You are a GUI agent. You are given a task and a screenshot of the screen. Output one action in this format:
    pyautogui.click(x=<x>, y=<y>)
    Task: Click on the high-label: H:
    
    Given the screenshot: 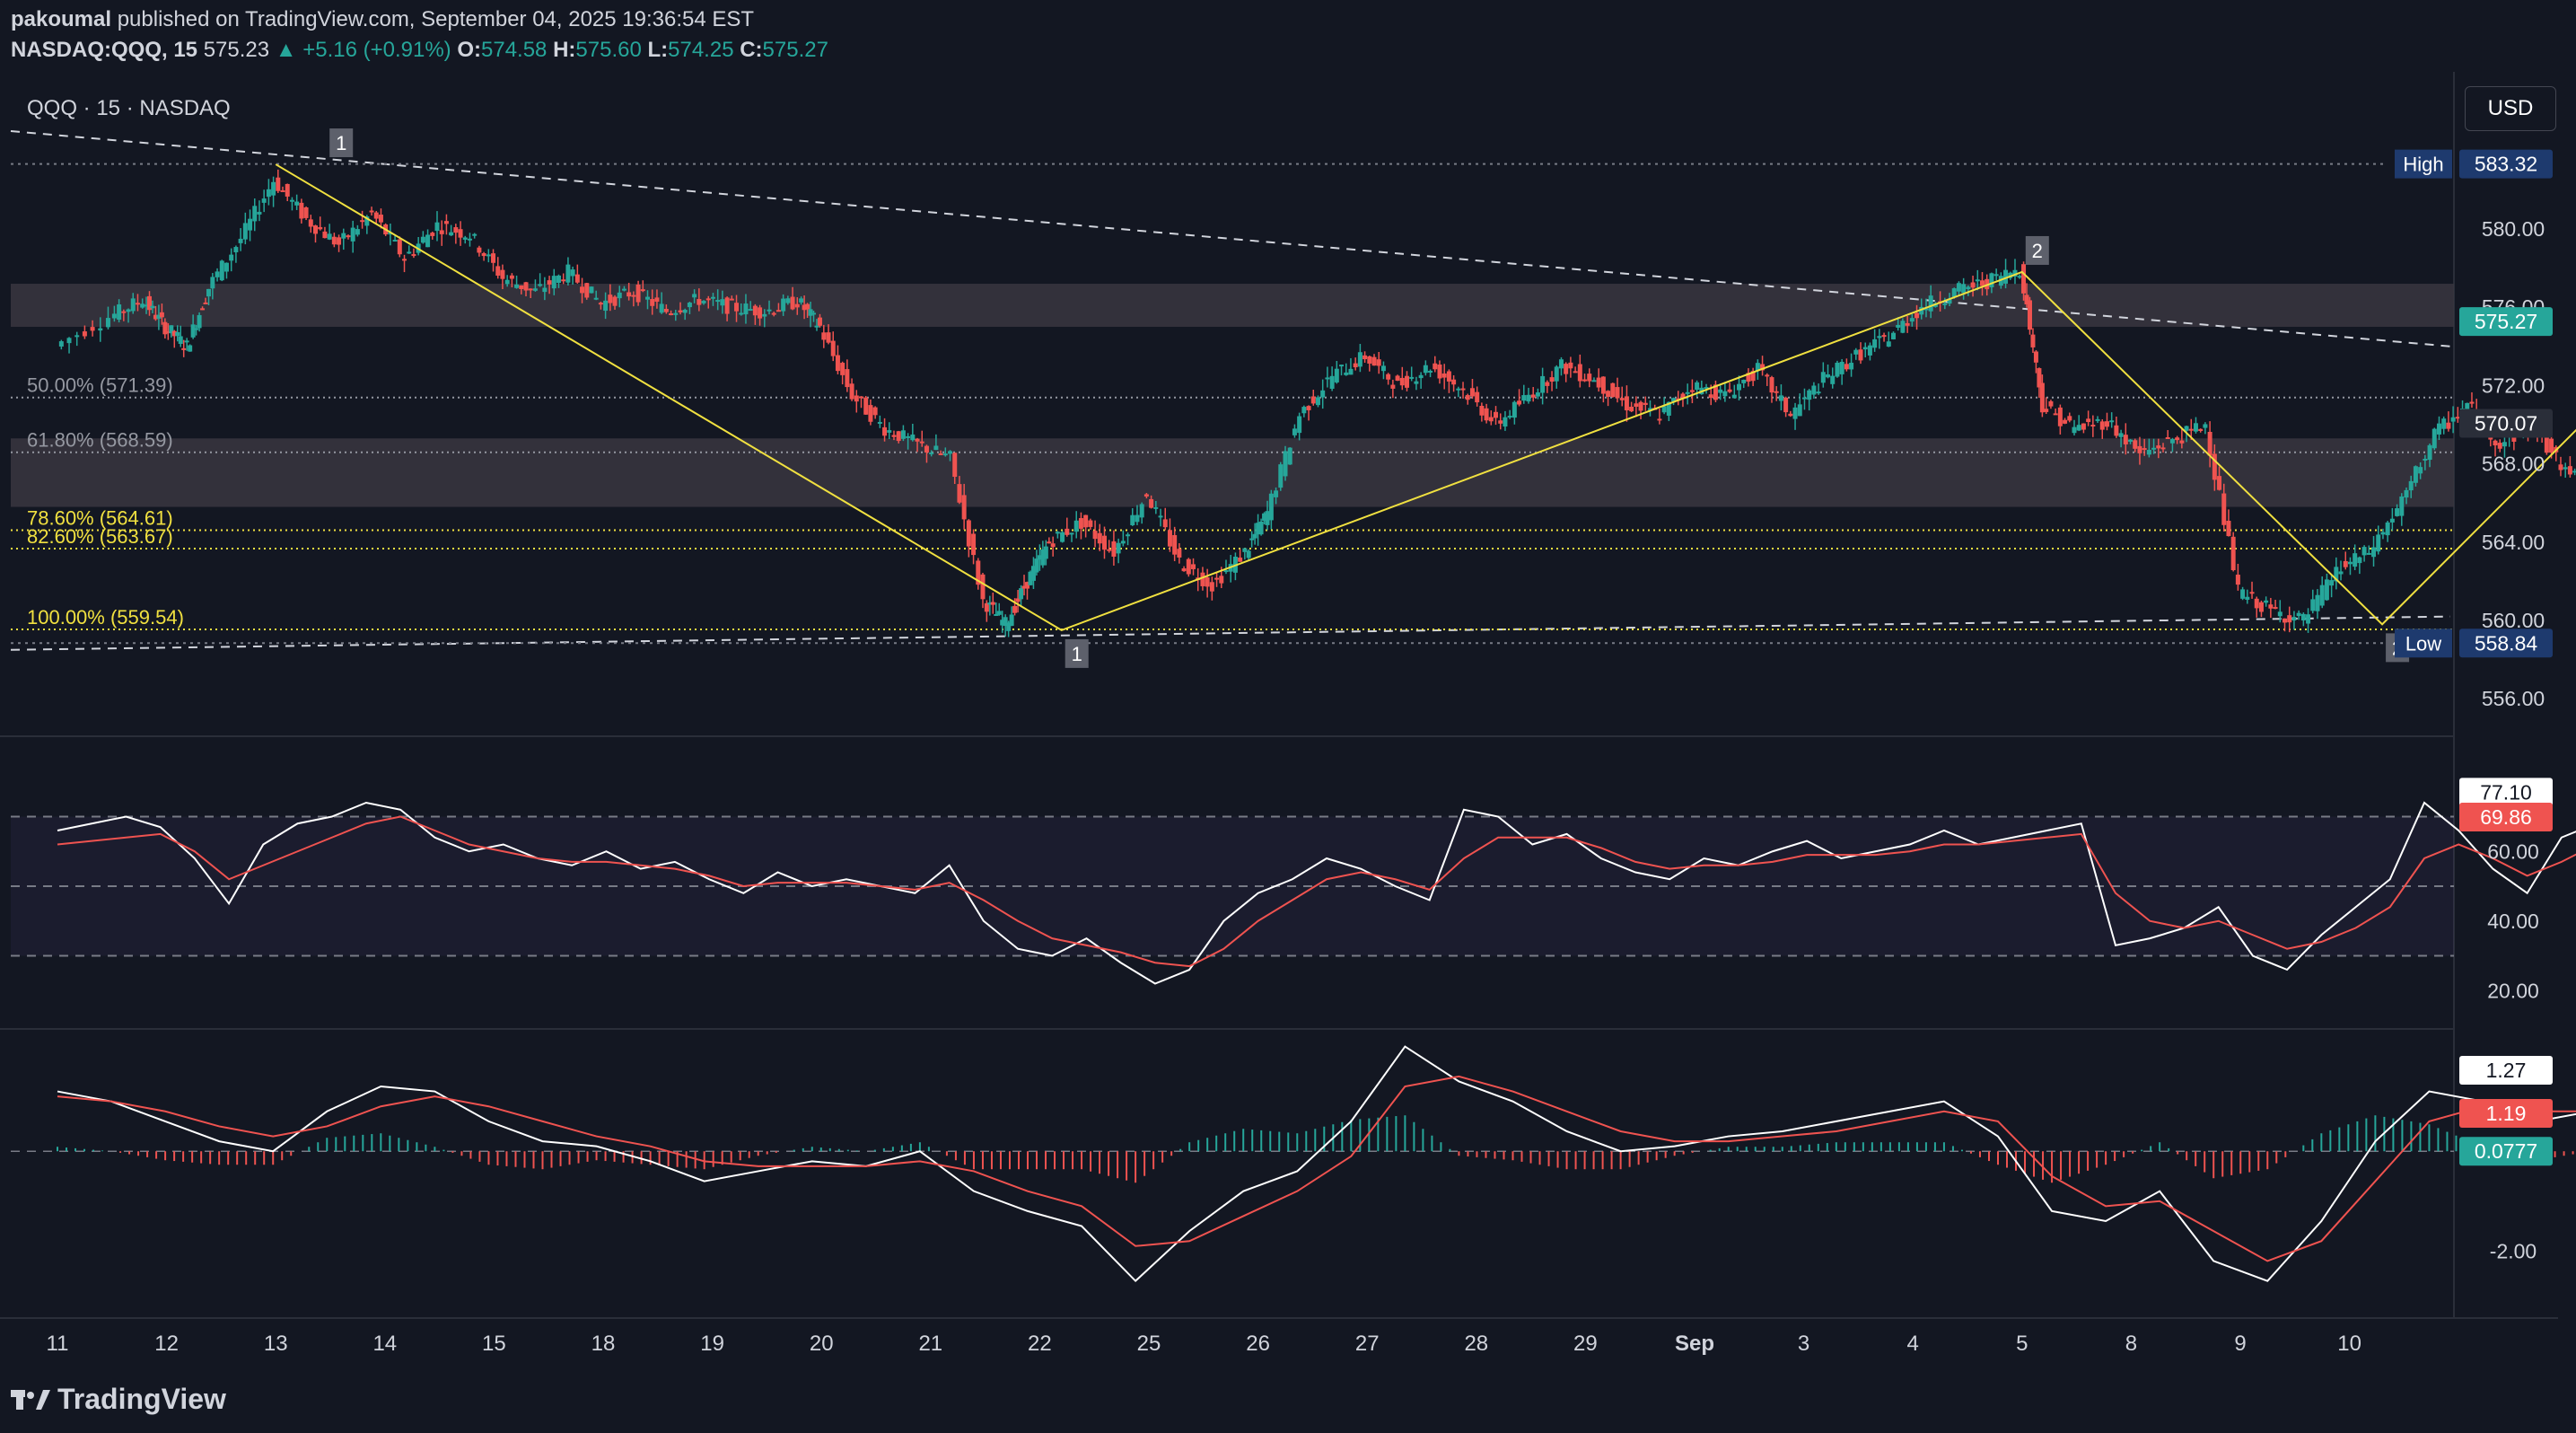 What is the action you would take?
    pyautogui.click(x=564, y=50)
    